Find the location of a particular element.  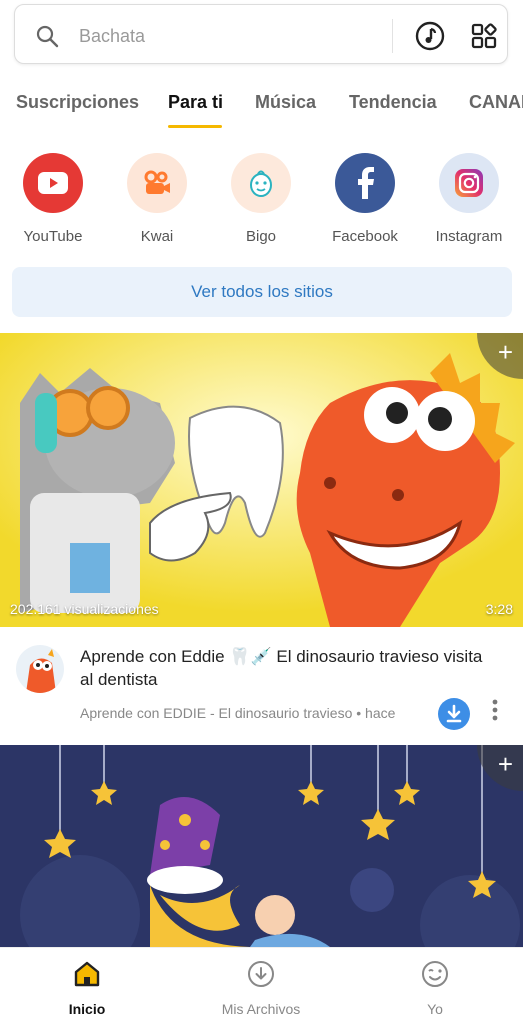

smiley-icon is located at coordinates (435, 974).